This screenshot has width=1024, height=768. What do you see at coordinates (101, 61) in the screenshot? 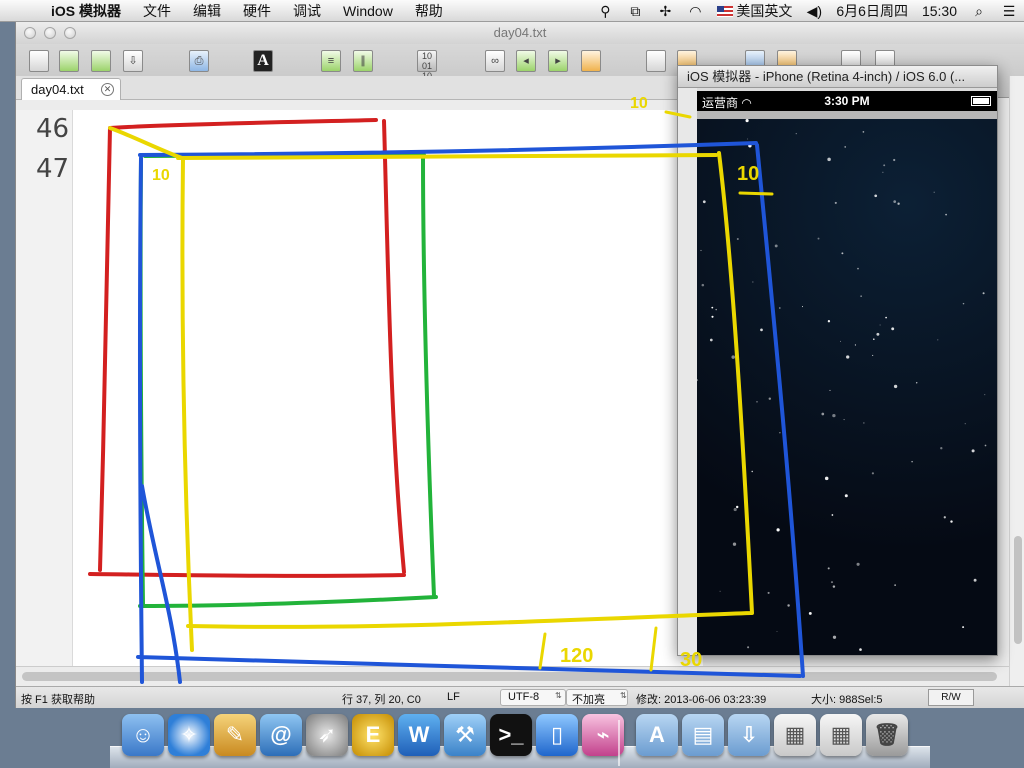
I see `reopen-icon` at bounding box center [101, 61].